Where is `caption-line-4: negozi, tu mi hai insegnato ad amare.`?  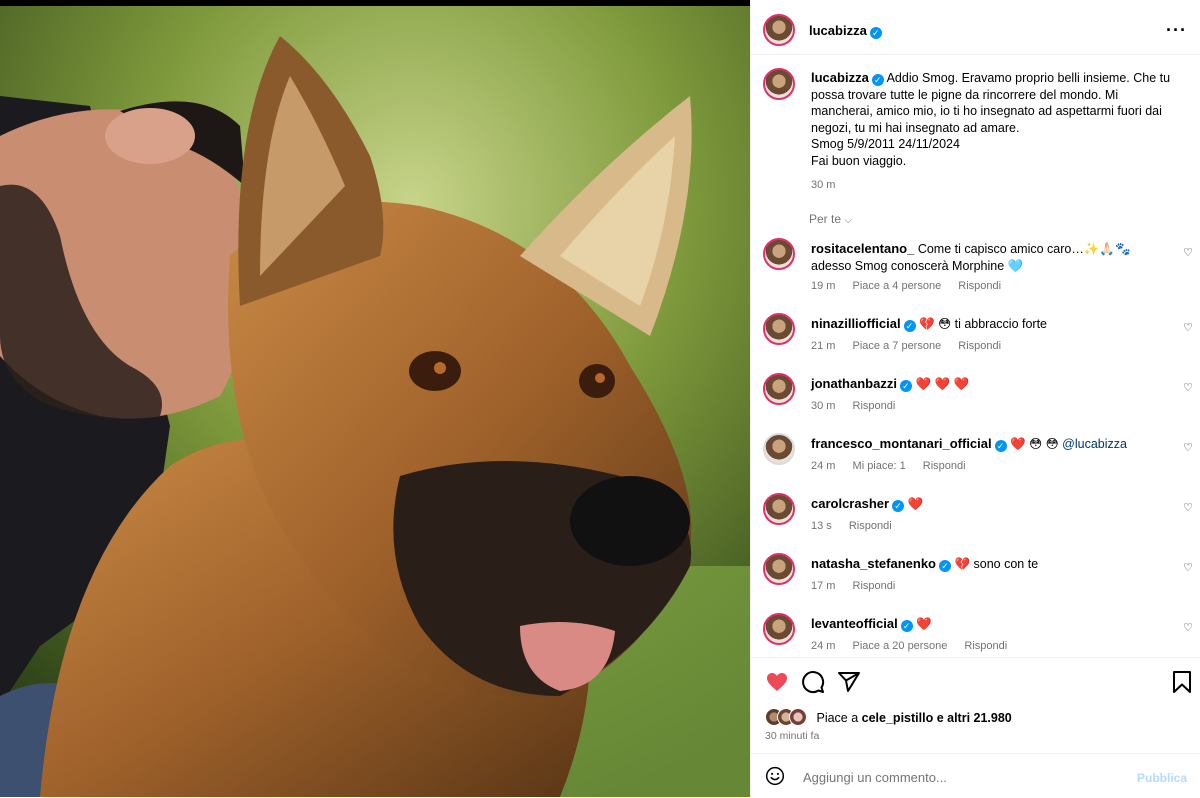
caption-line-4: negozi, tu mi hai insegnato ad amare. is located at coordinates (915, 127).